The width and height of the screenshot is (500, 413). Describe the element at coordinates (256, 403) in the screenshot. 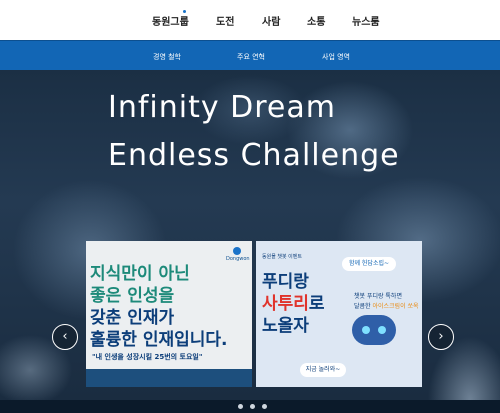

I see `carousel-pagination` at that location.